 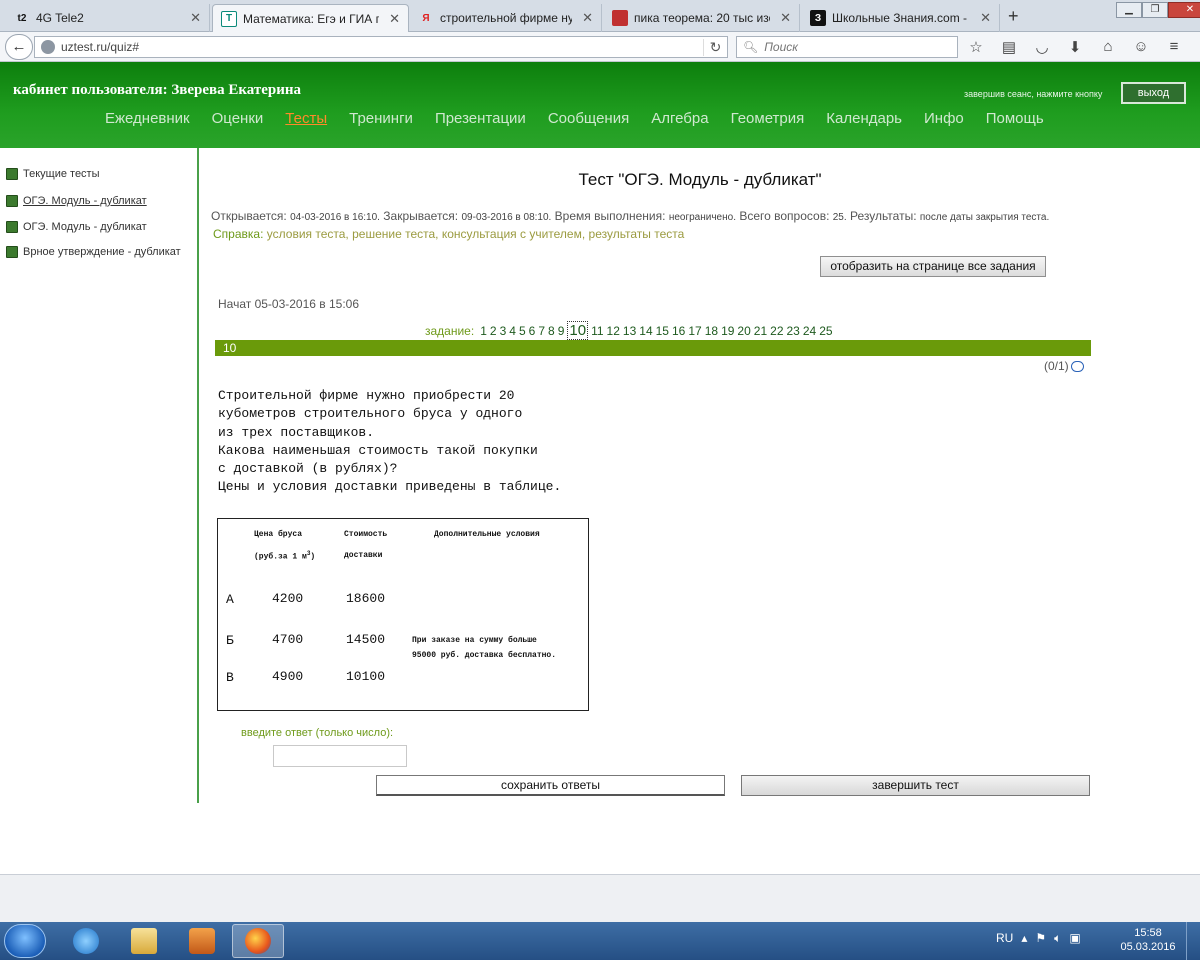 I want to click on file-explorer-icon, so click(x=144, y=941).